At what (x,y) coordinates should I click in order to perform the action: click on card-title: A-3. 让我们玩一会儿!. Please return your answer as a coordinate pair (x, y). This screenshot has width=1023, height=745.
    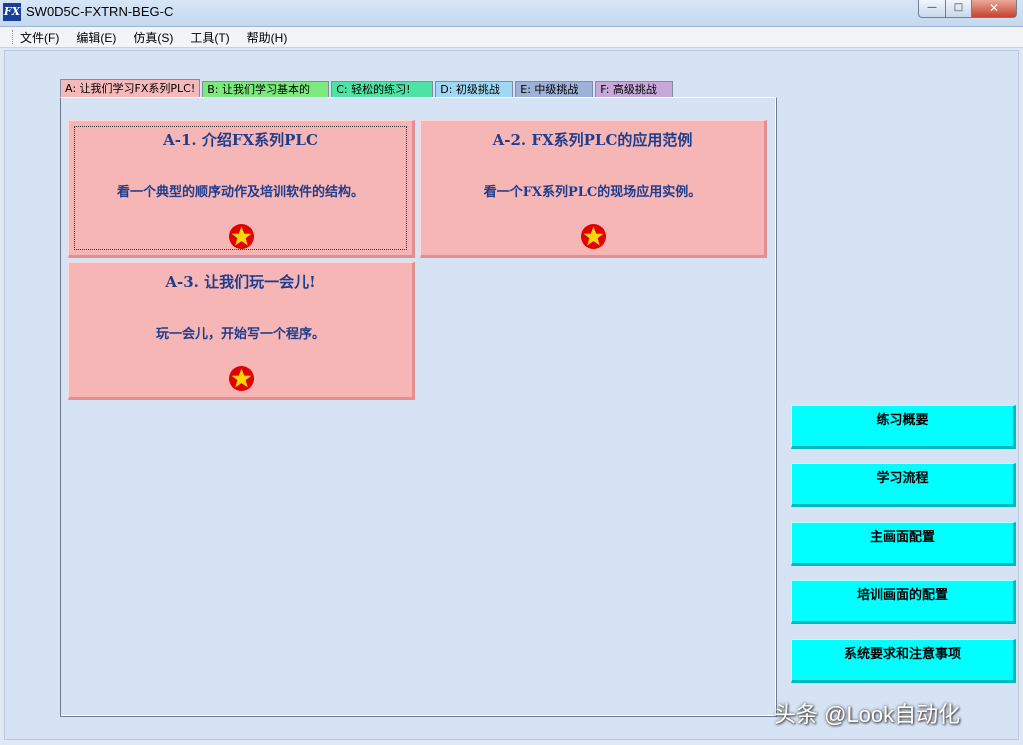
    Looking at the image, I should click on (240, 282).